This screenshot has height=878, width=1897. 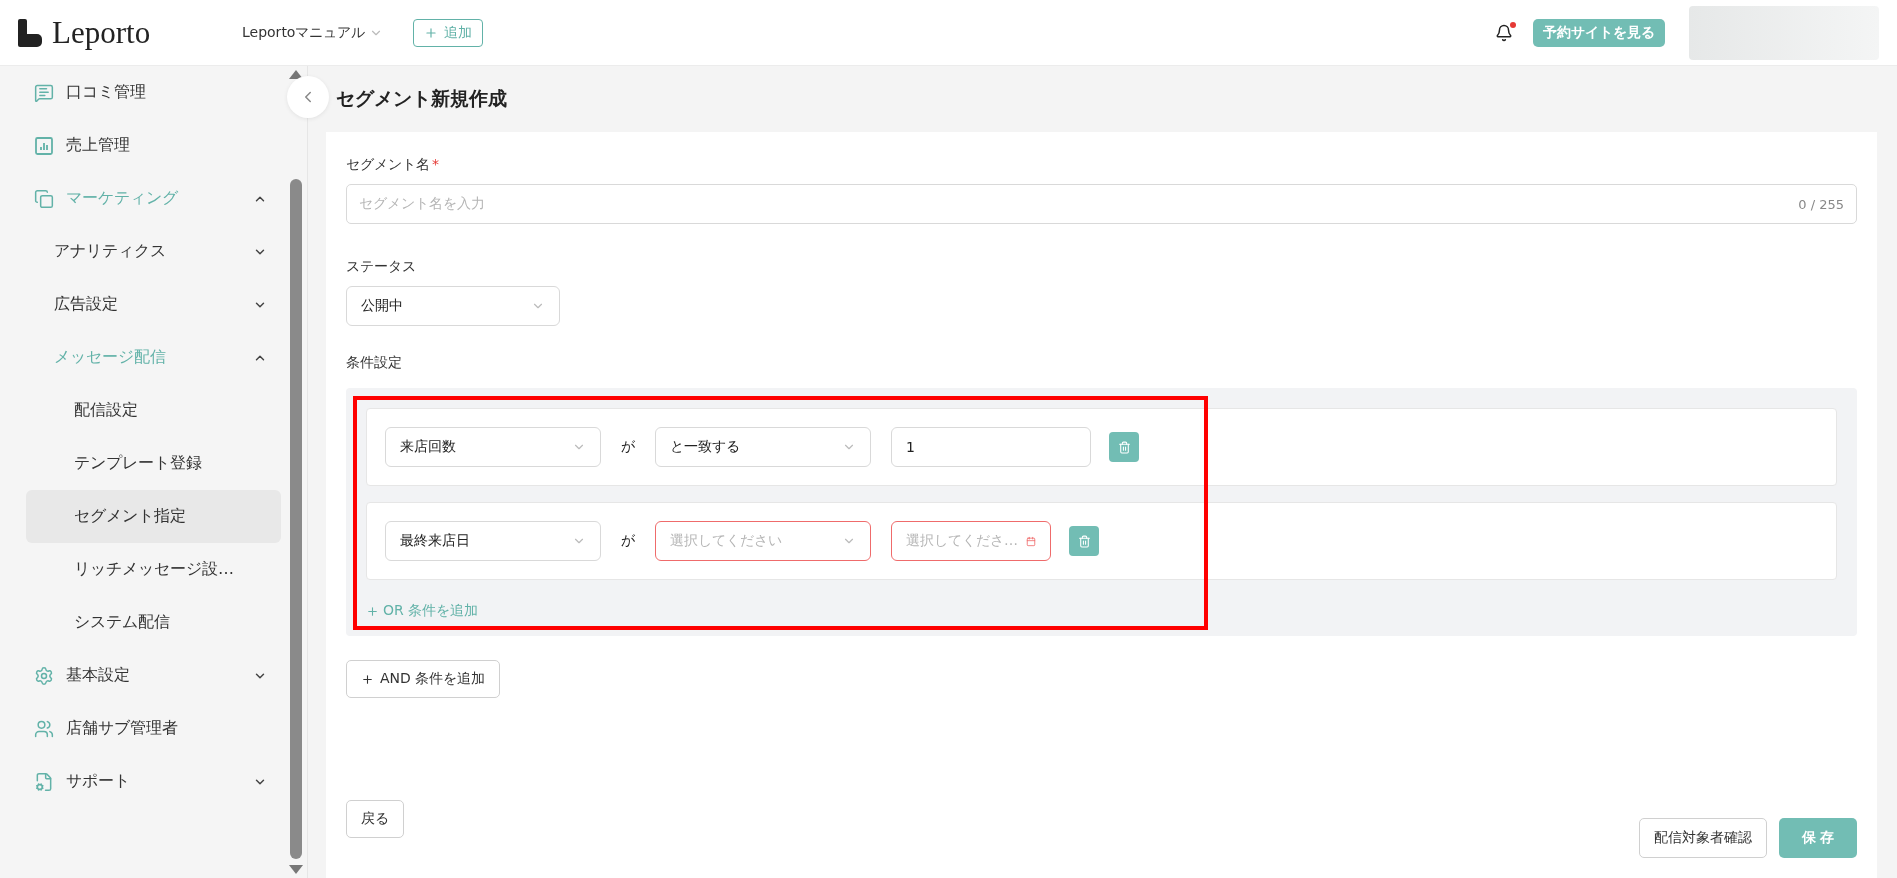 I want to click on workspace-dropdown: Leportoマニュアル, so click(x=313, y=32).